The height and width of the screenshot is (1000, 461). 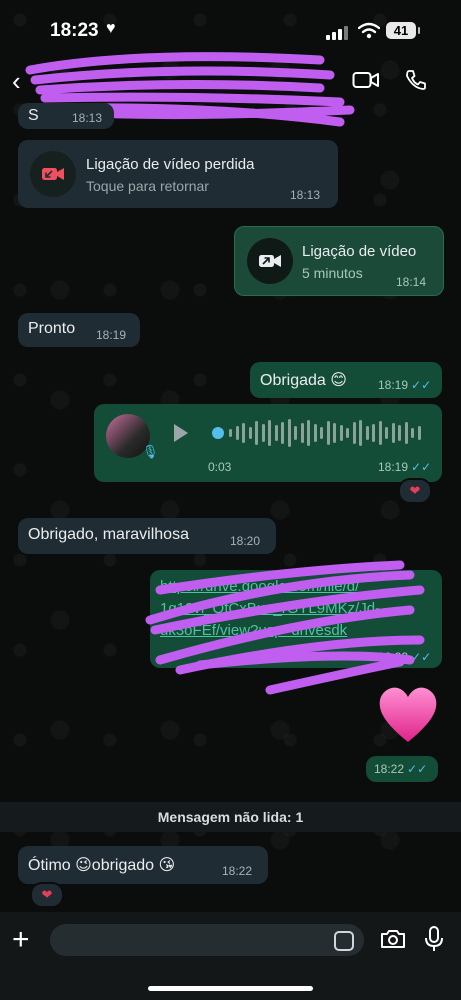 What do you see at coordinates (74, 30) in the screenshot?
I see `status-time: 18:23` at bounding box center [74, 30].